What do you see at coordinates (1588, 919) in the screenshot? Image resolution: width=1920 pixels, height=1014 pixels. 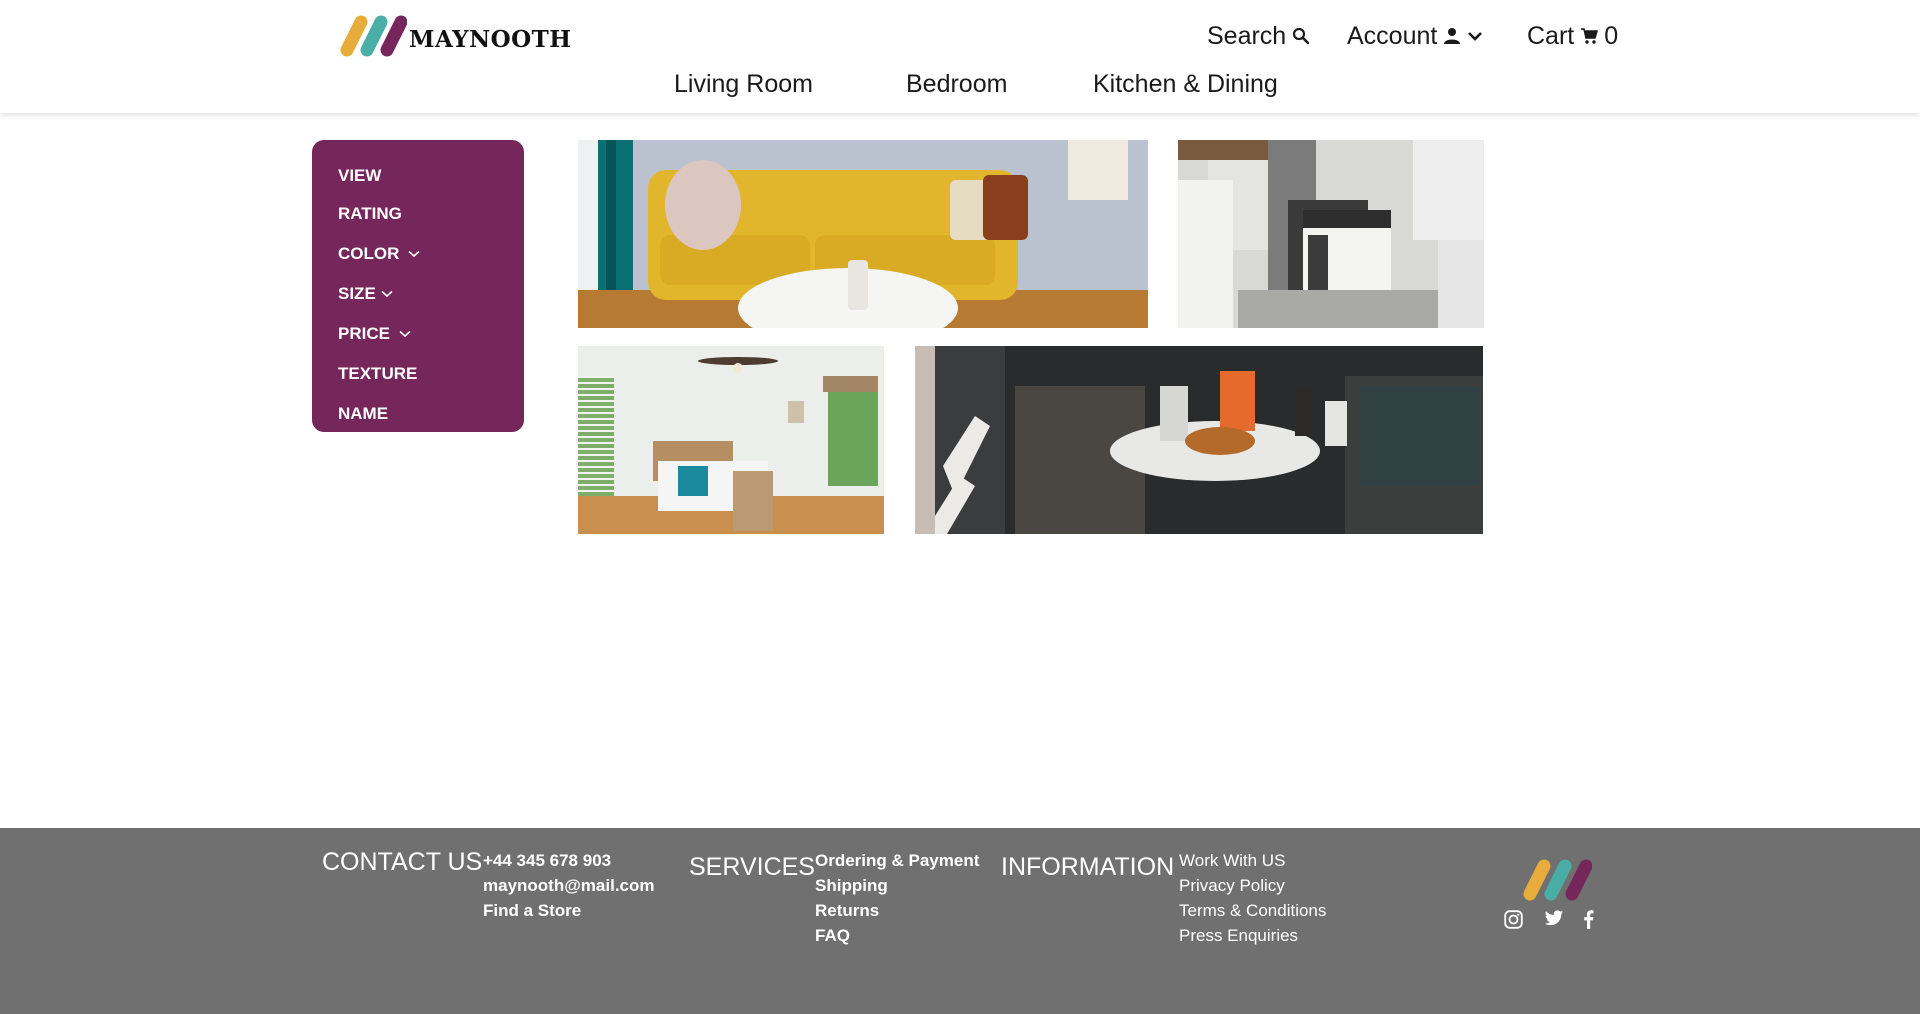 I see `facebook-icon` at bounding box center [1588, 919].